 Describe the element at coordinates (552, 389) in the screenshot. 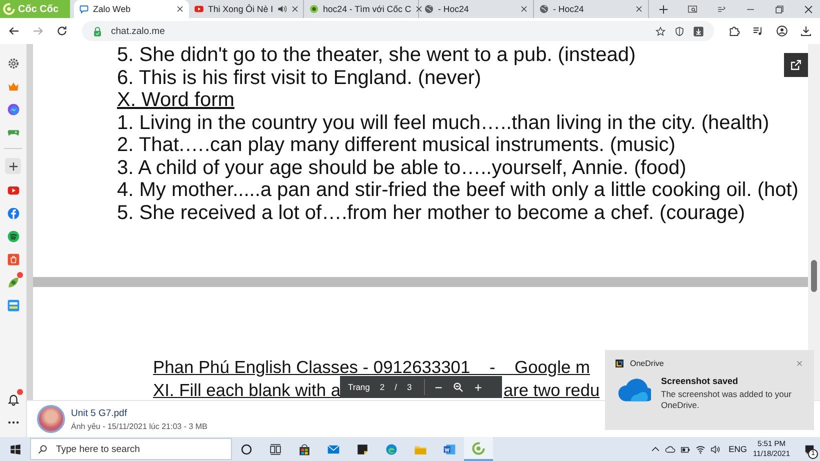

I see `document-text: are two redu` at that location.